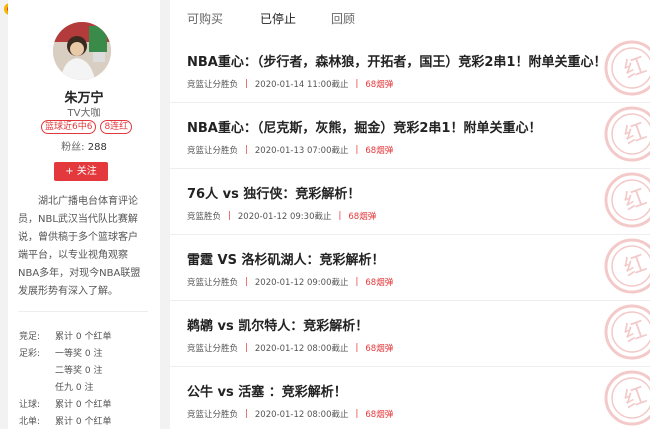 This screenshot has width=650, height=429. I want to click on status-tabs: 可购买 已停止 回顾, so click(410, 18).